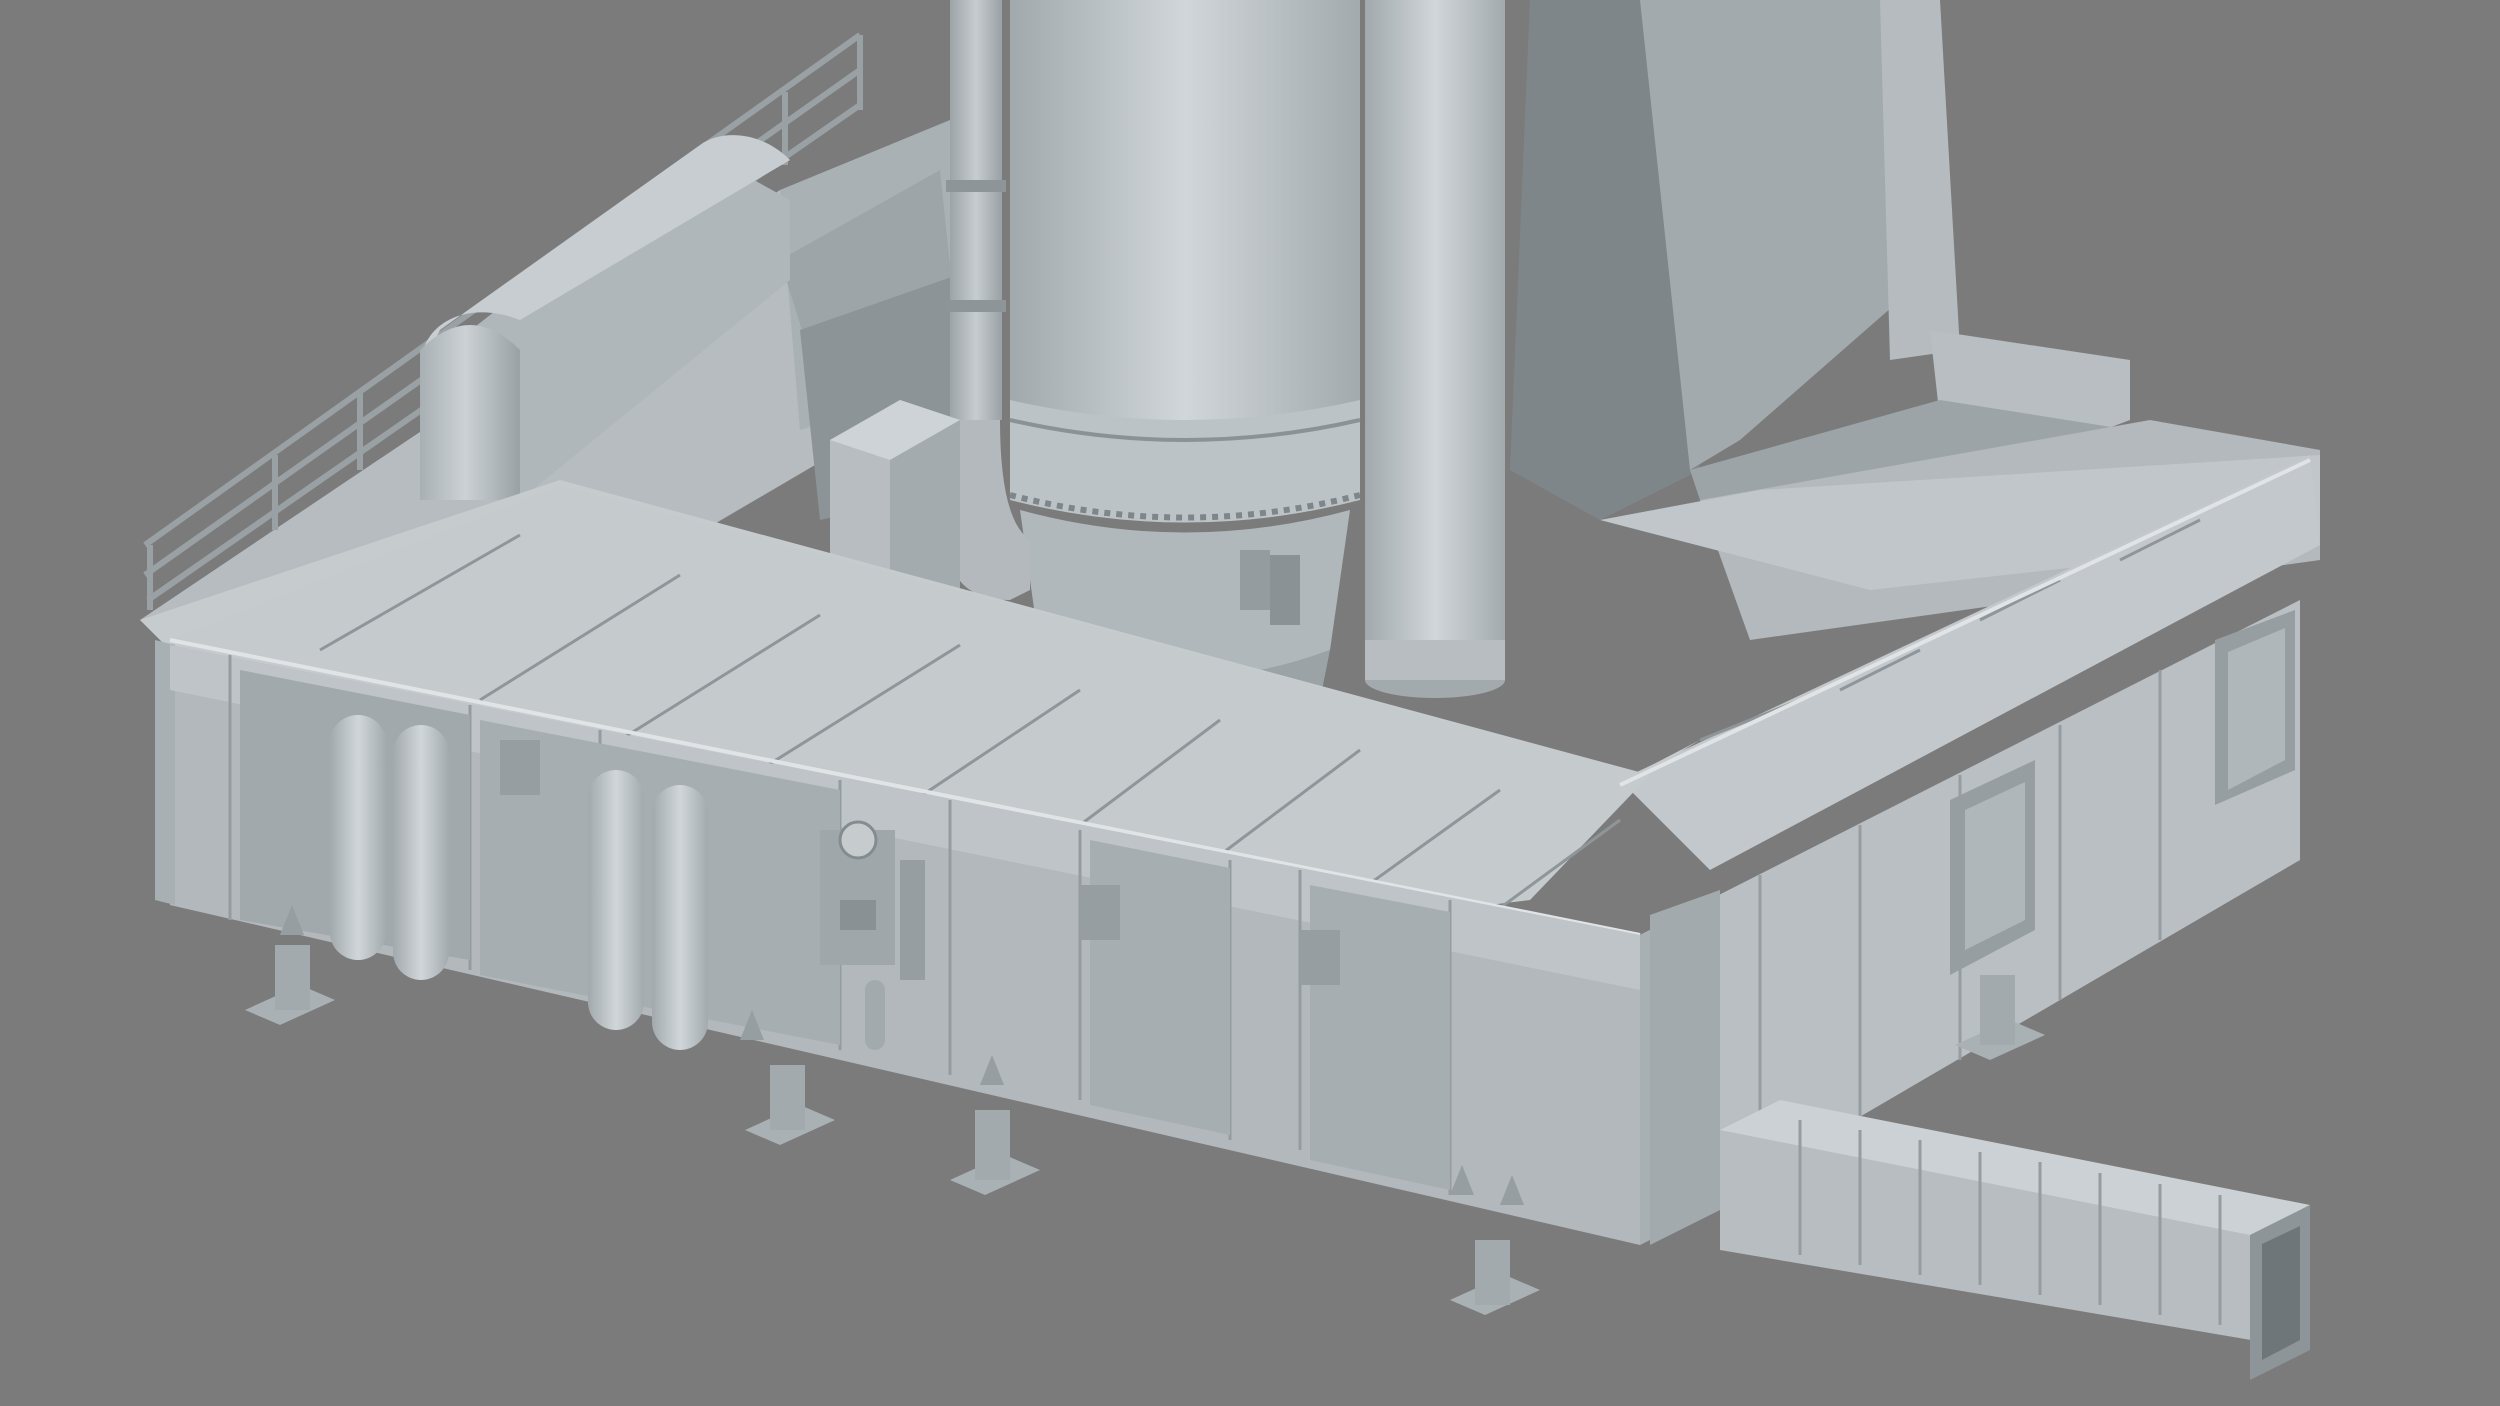 The height and width of the screenshot is (1406, 2500). I want to click on secondary-silo, so click(1435, 349).